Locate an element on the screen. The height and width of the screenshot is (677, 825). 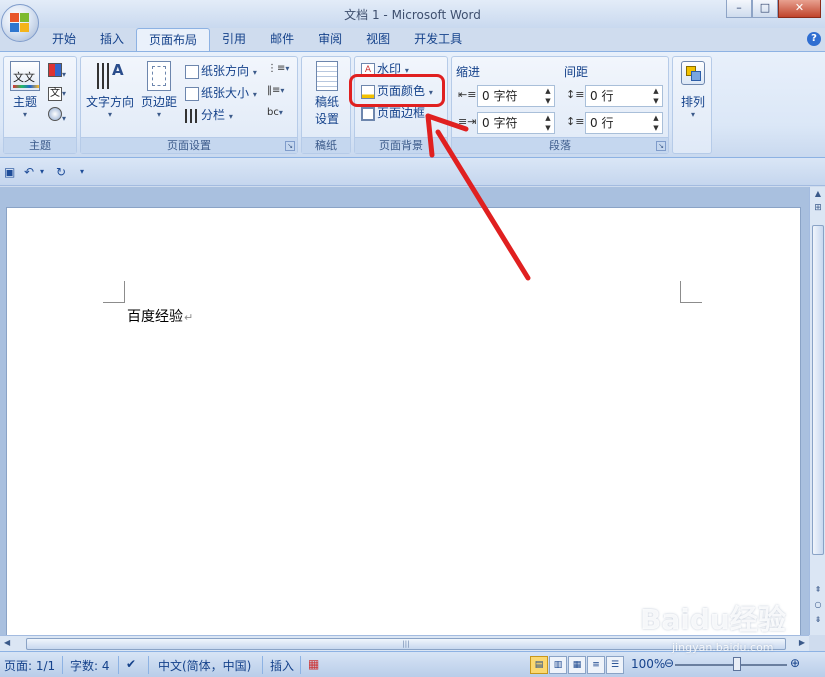
baidu-watermark: Baidu经验 is located at coordinates (713, 619).